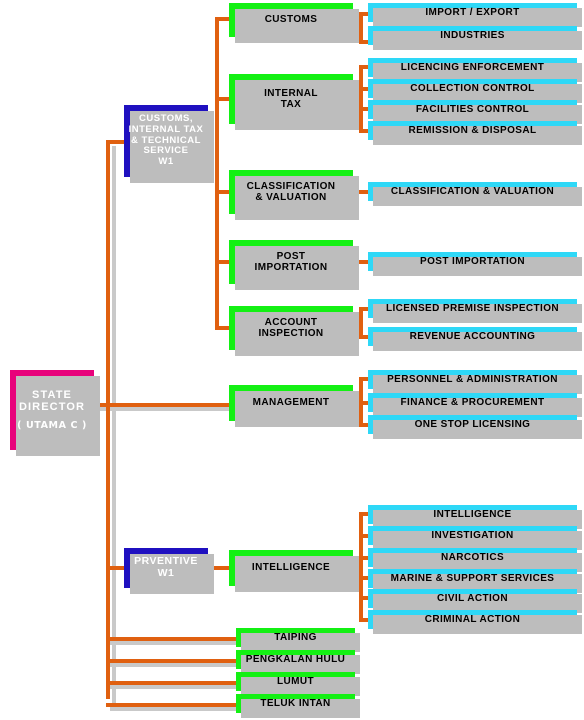 This screenshot has height=720, width=584. Describe the element at coordinates (291, 333) in the screenshot. I see `unit-account-inspection-line-1: INSPECTION` at that location.